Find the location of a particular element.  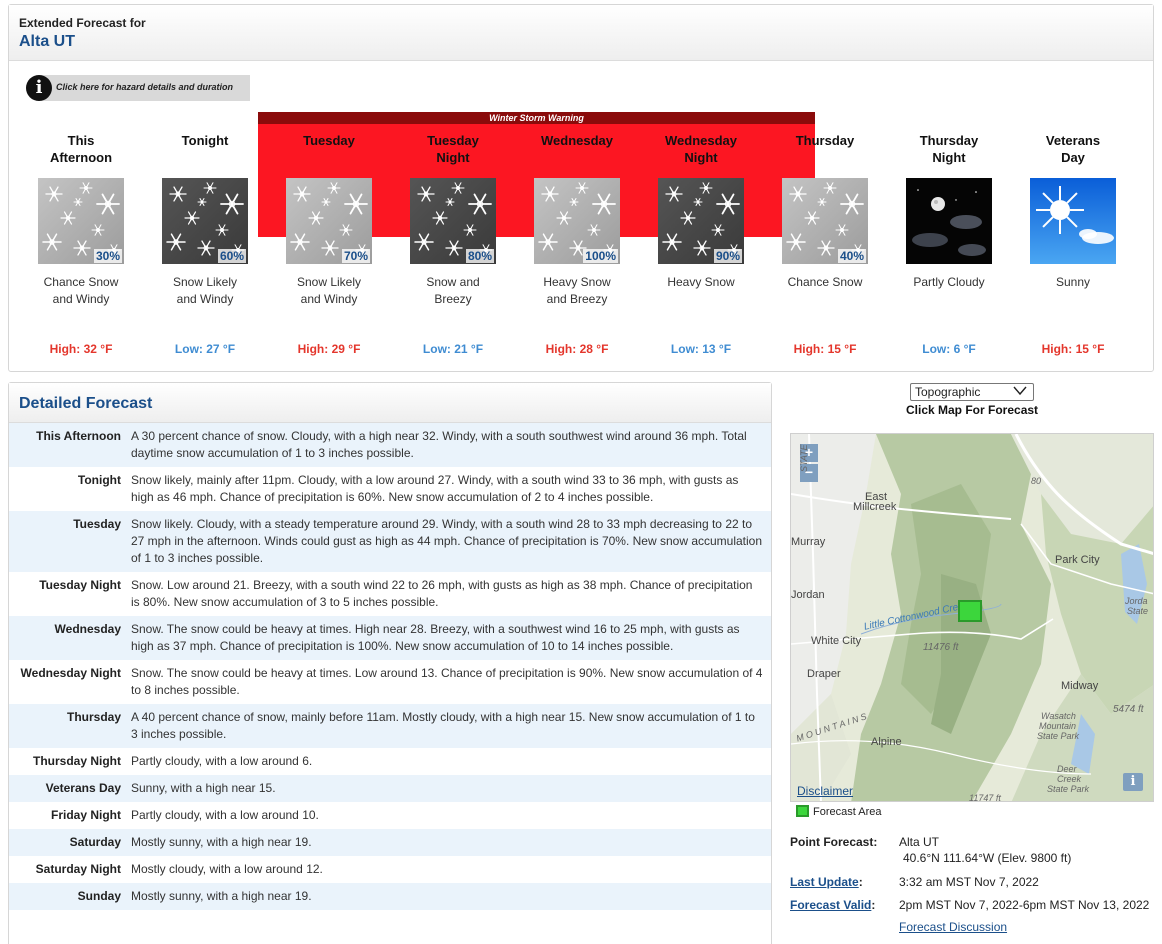

map-info-icon: i is located at coordinates (1133, 782).